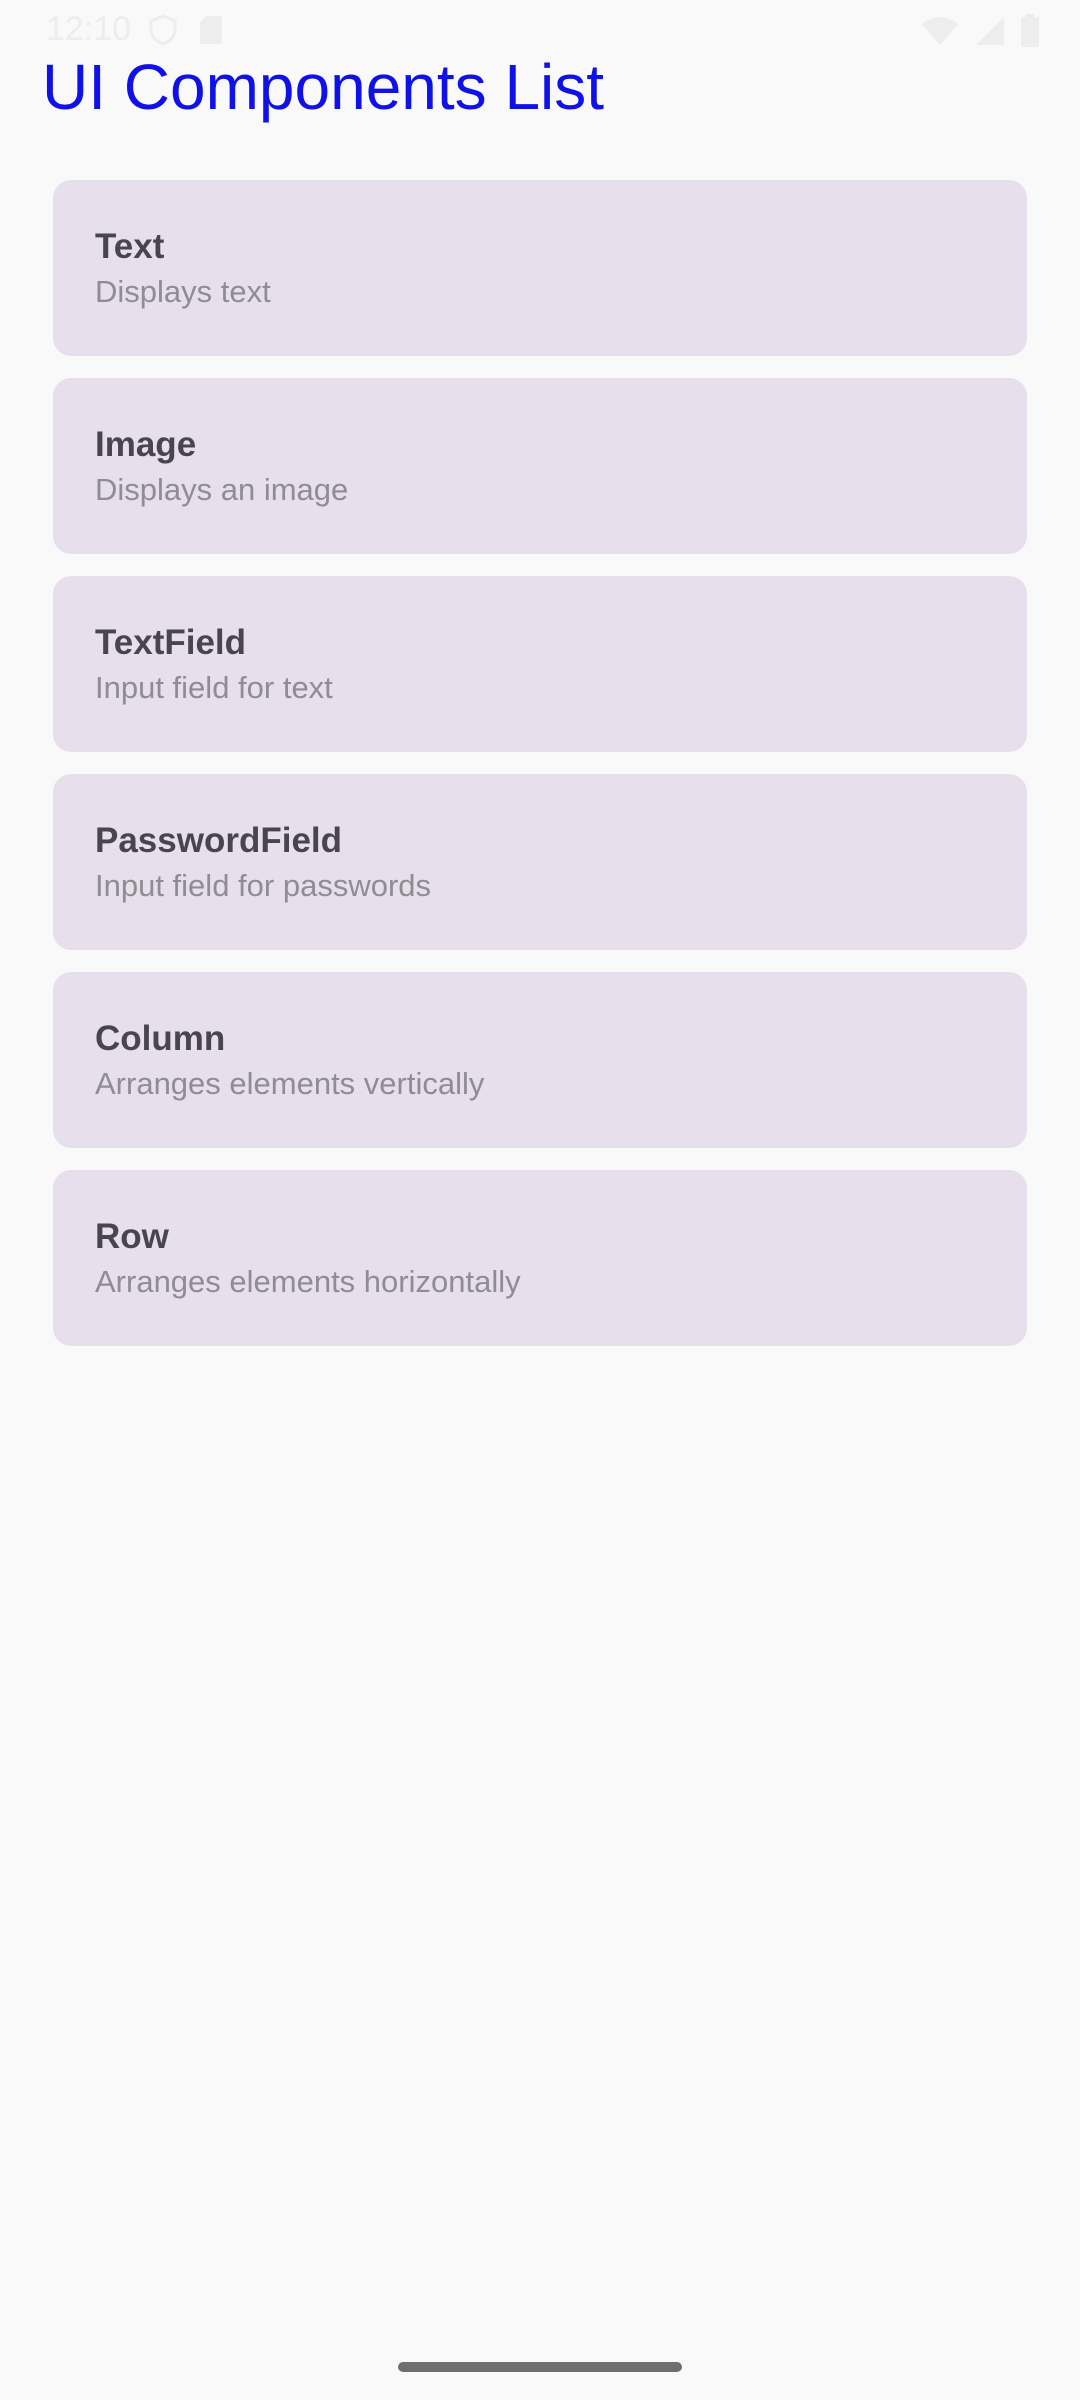 Image resolution: width=1080 pixels, height=2400 pixels. What do you see at coordinates (263, 885) in the screenshot?
I see `card-description: Input field for passwords` at bounding box center [263, 885].